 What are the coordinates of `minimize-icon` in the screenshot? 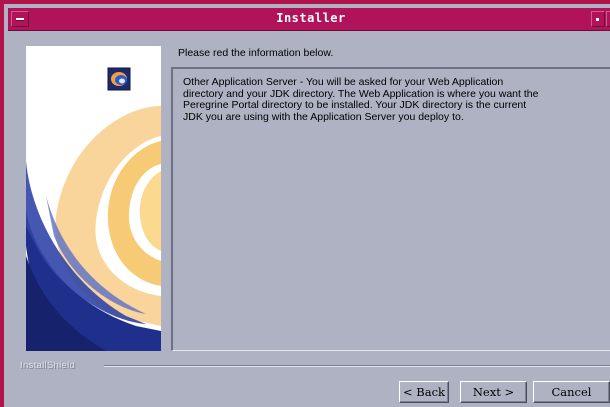 It's located at (597, 19).